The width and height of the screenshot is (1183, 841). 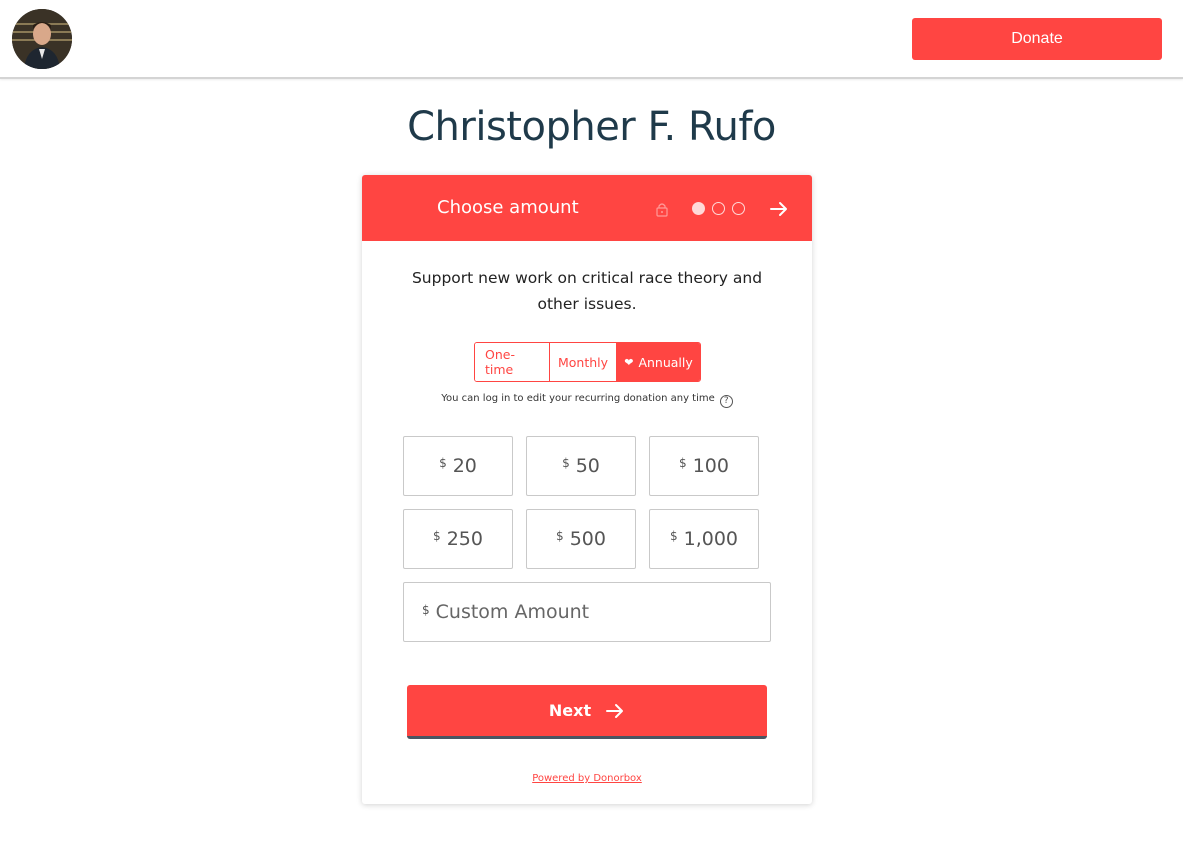 I want to click on form-header: Choose amount, so click(x=587, y=208).